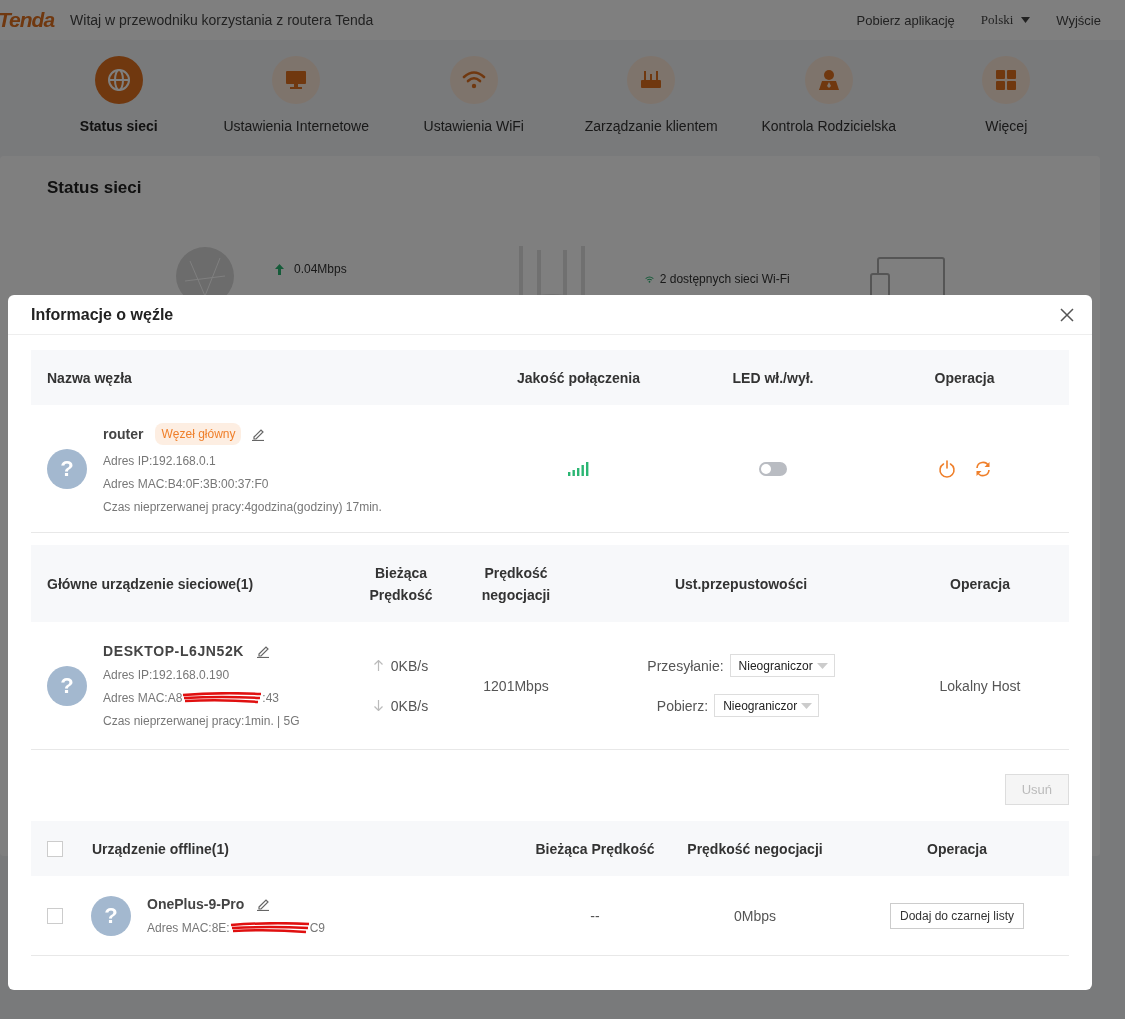 The width and height of the screenshot is (1125, 1019). What do you see at coordinates (1067, 314) in the screenshot?
I see `close-icon` at bounding box center [1067, 314].